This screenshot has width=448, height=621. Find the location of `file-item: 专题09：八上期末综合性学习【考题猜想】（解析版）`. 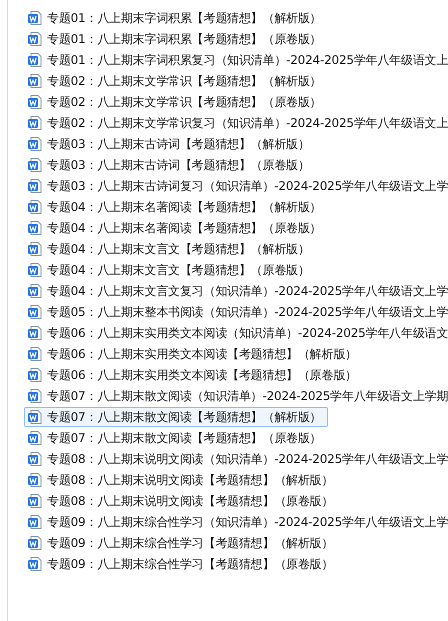

file-item: 专题09：八上期末综合性学习【考题猜想】（解析版） is located at coordinates (182, 543).